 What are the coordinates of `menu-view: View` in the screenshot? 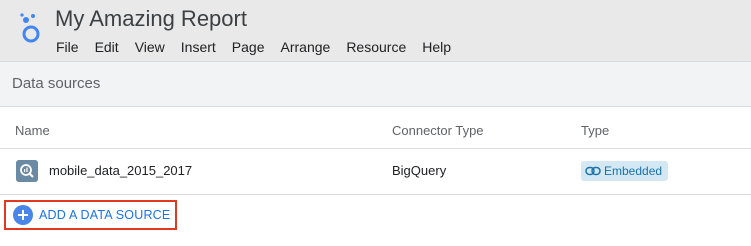 It's located at (150, 47).